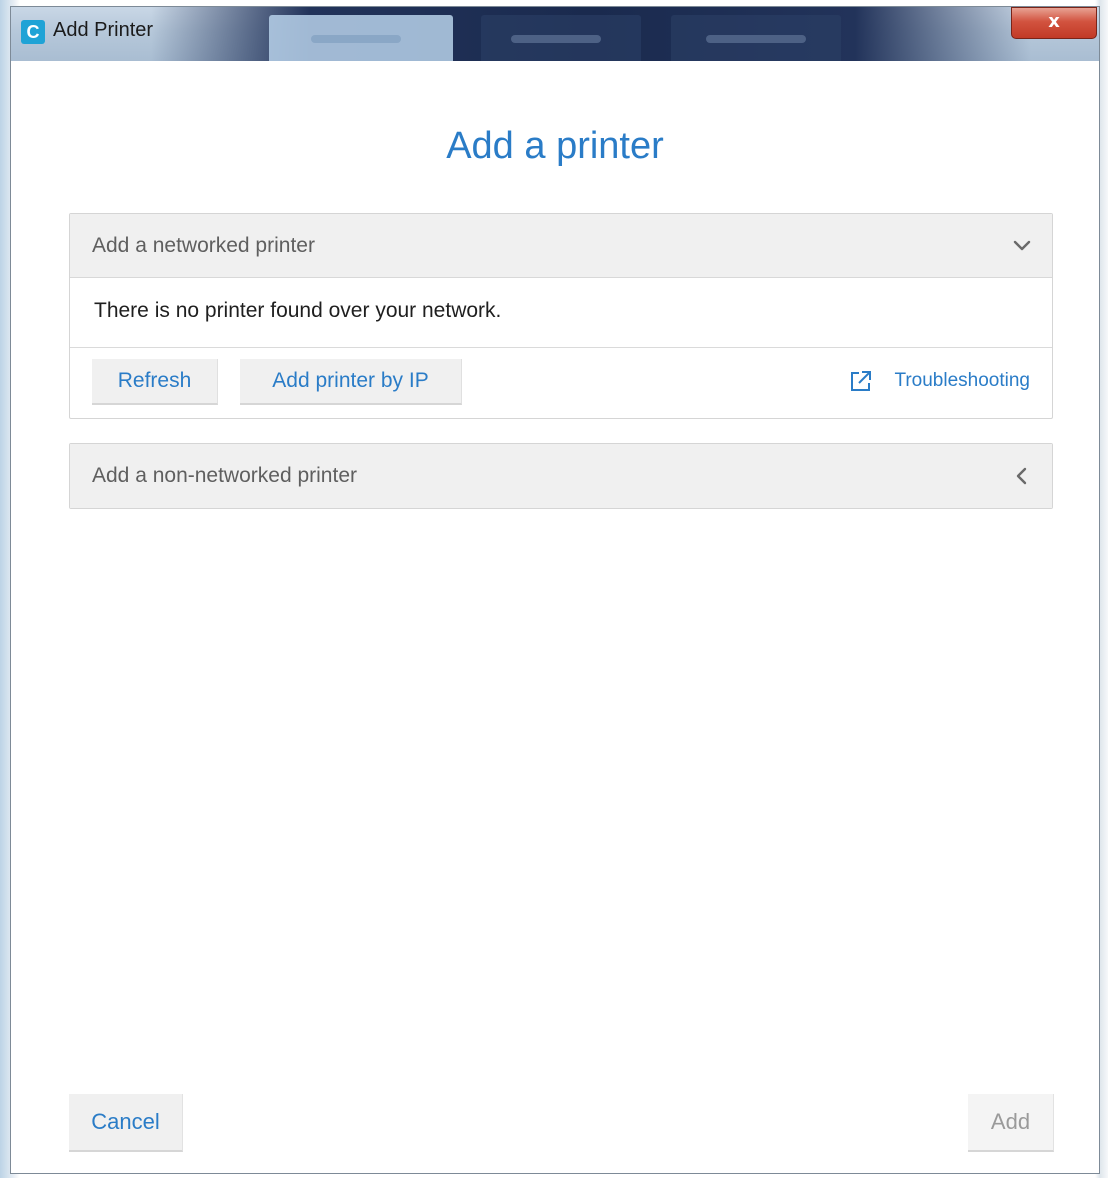 This screenshot has width=1108, height=1178. I want to click on app-logo-icon: C, so click(33, 32).